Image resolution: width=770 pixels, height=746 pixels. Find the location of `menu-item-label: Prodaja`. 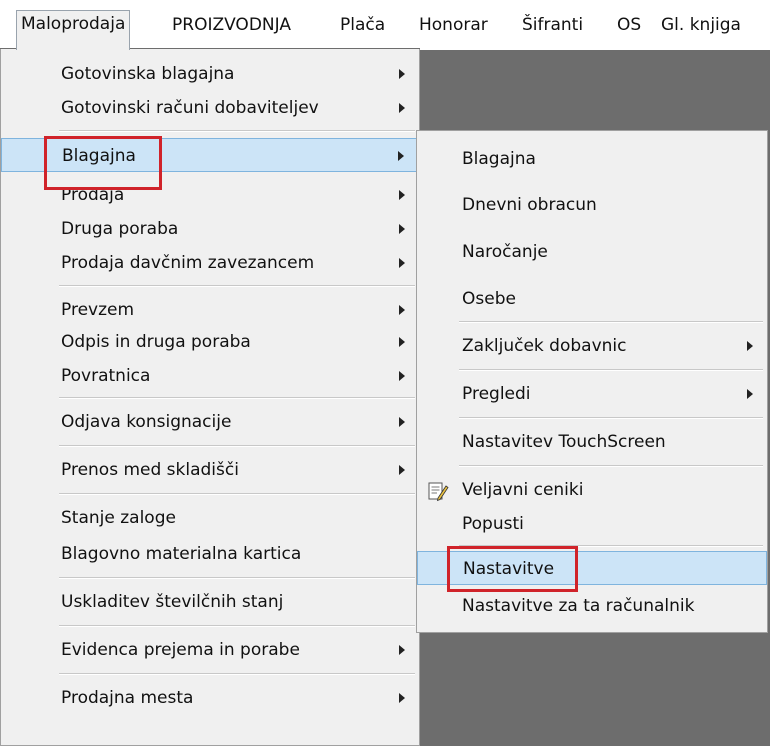

menu-item-label: Prodaja is located at coordinates (93, 195).